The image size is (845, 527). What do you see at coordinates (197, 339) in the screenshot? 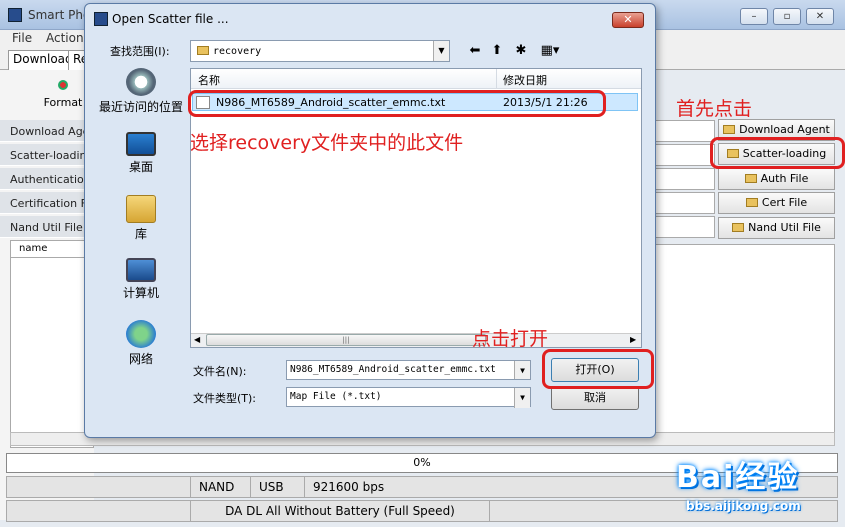
I see `scroll-left-icon: ◀` at bounding box center [197, 339].